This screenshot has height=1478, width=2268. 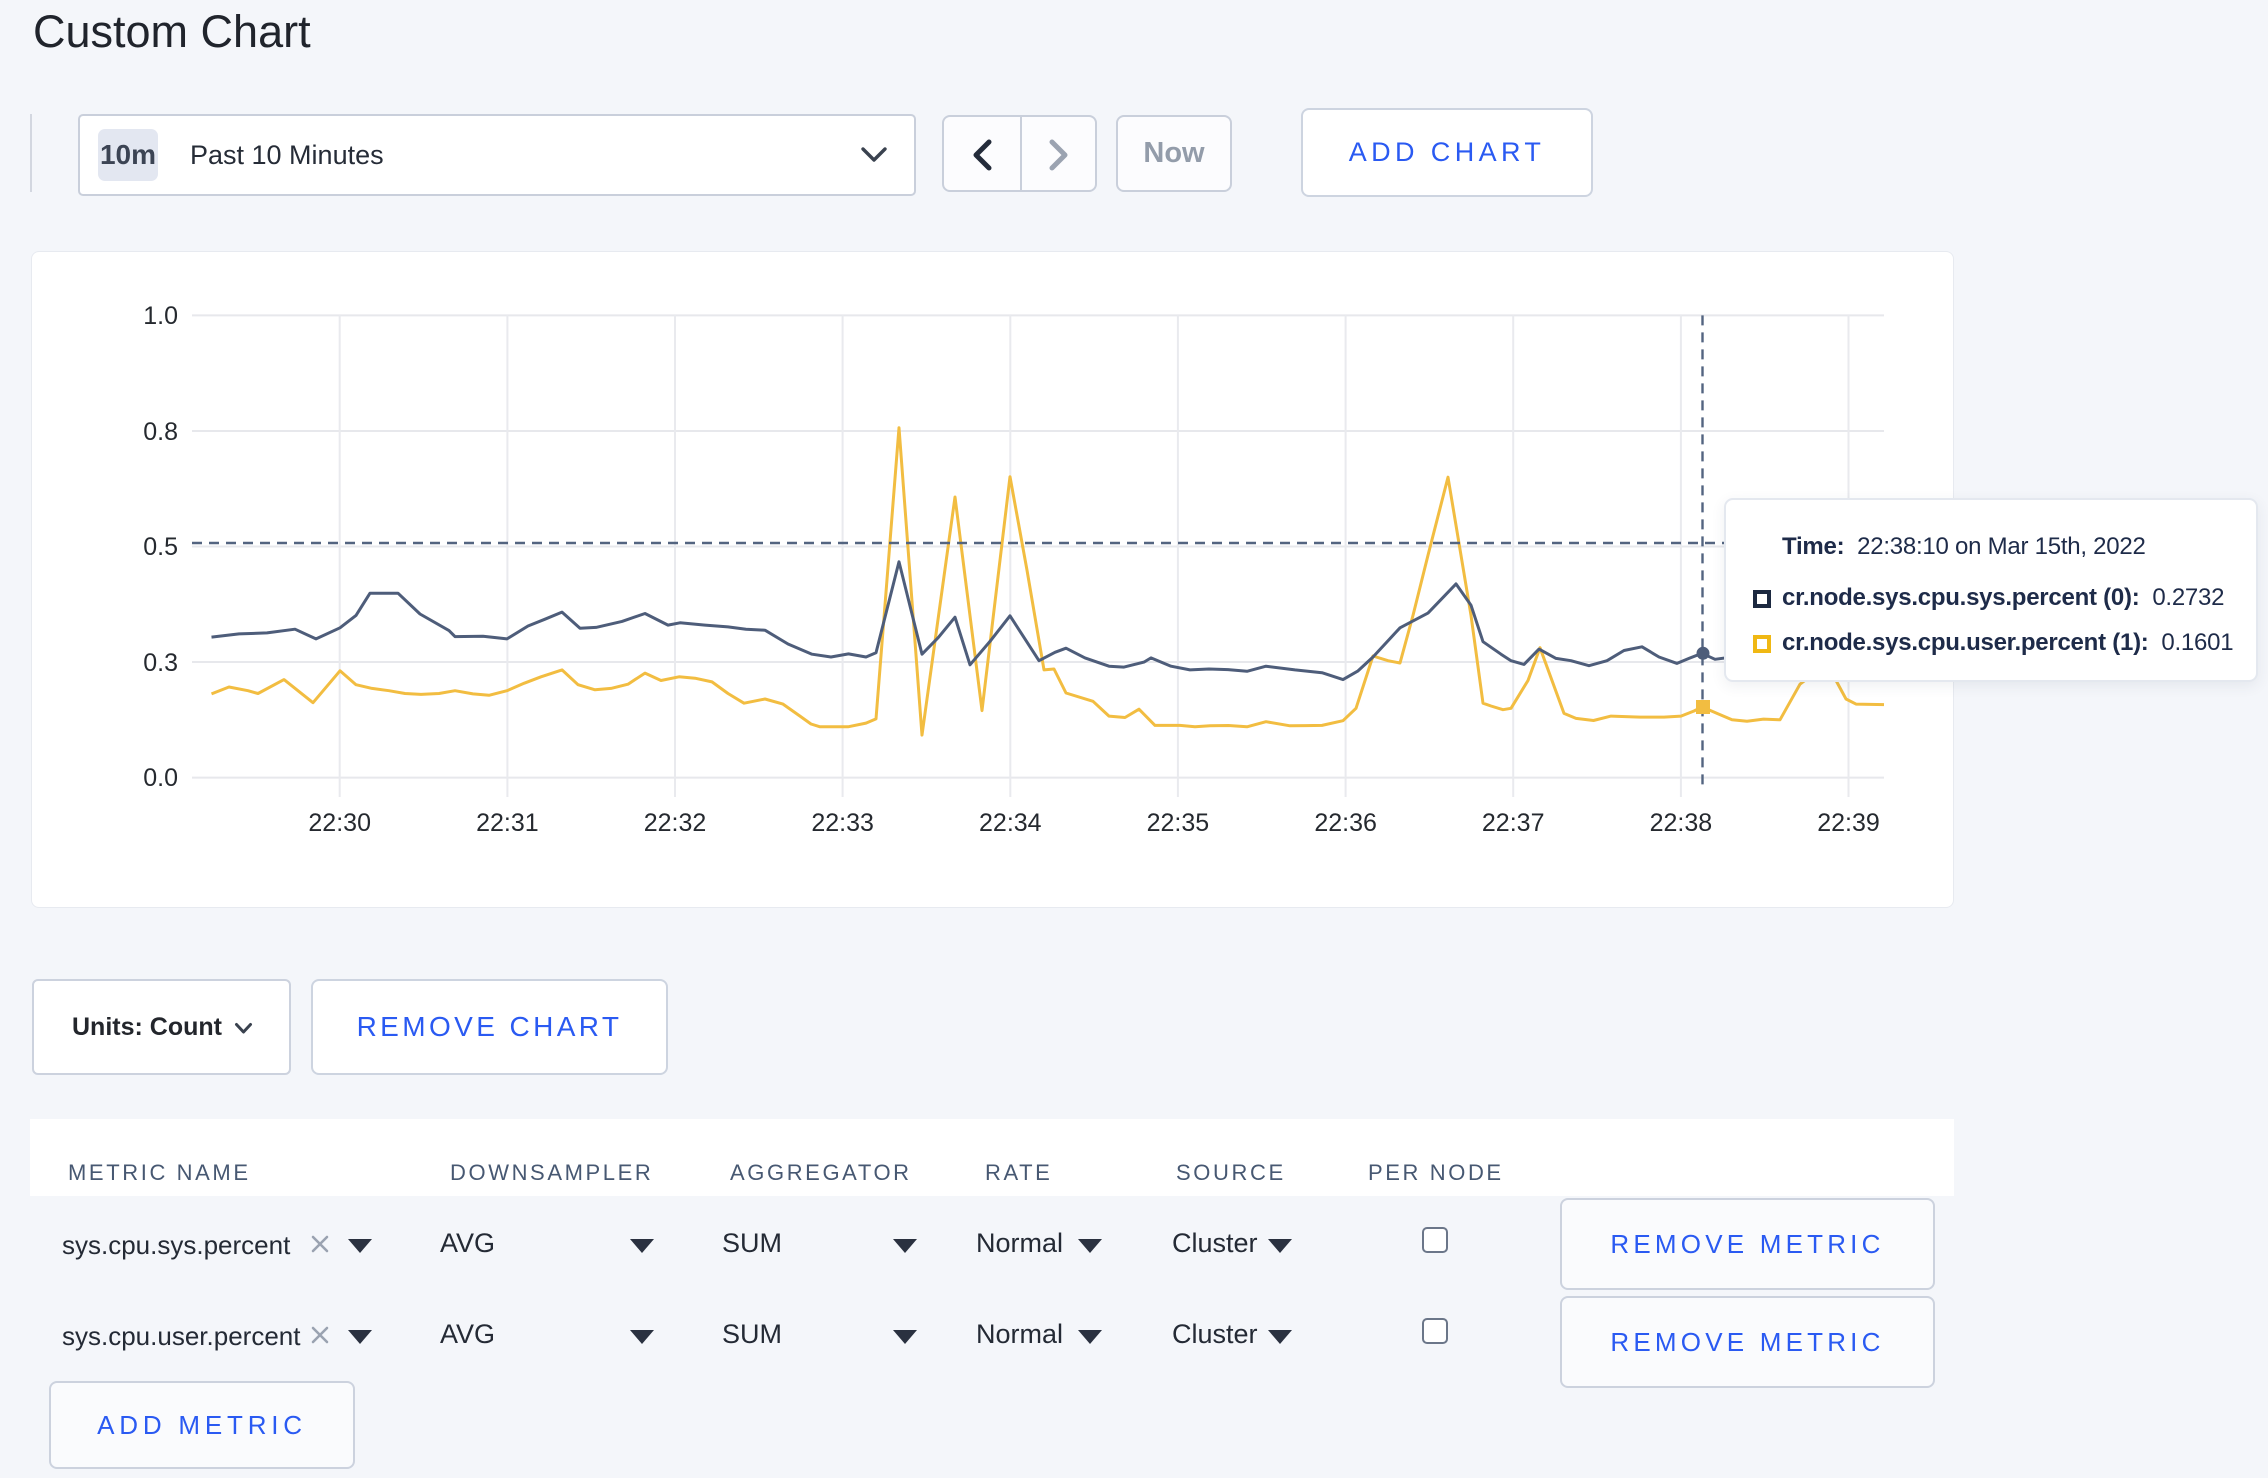 What do you see at coordinates (1681, 823) in the screenshot?
I see `svg-text: 22:38` at bounding box center [1681, 823].